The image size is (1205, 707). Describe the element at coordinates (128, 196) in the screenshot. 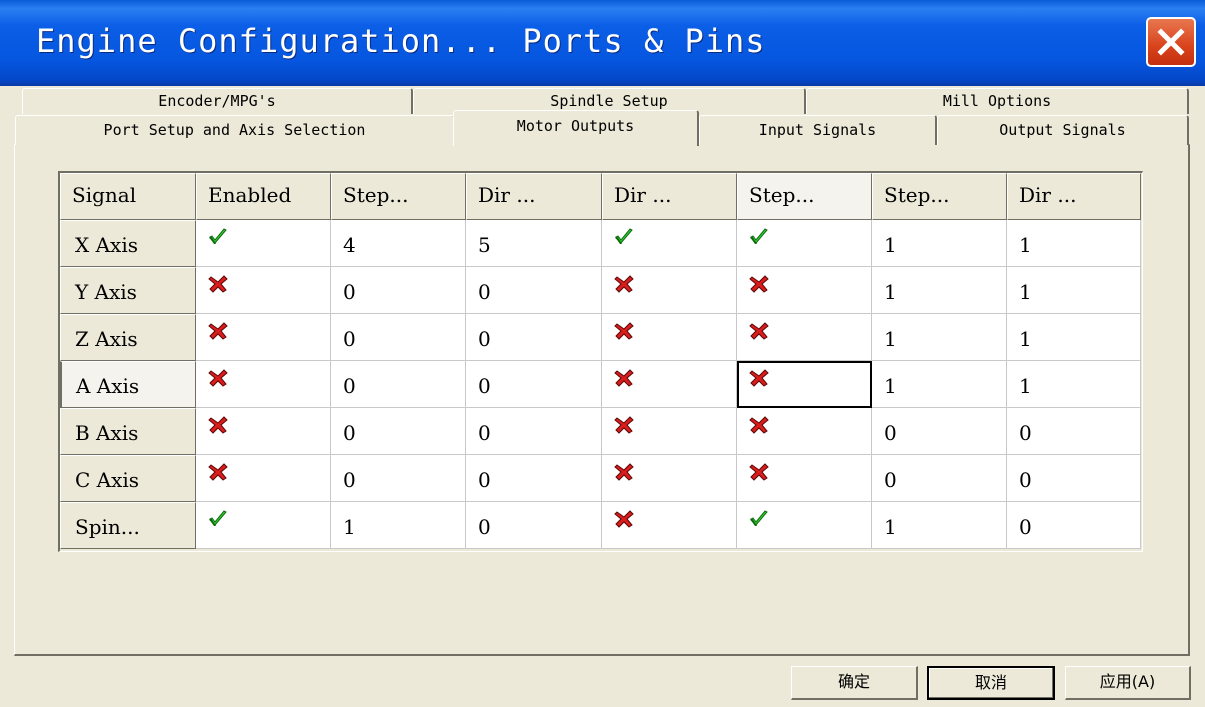

I see `column-header-signal: Signal` at that location.